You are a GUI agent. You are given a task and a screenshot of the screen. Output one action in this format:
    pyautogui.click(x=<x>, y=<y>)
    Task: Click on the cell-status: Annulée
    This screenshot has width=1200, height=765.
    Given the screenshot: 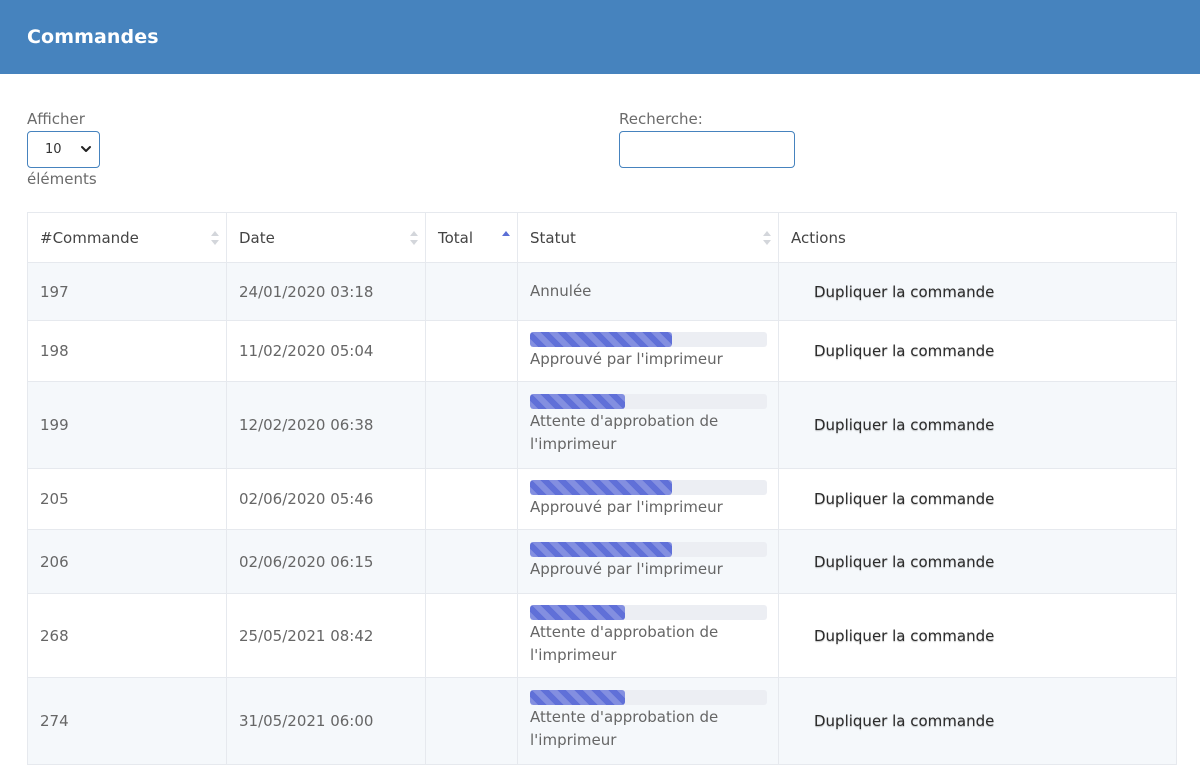 What is the action you would take?
    pyautogui.click(x=648, y=291)
    